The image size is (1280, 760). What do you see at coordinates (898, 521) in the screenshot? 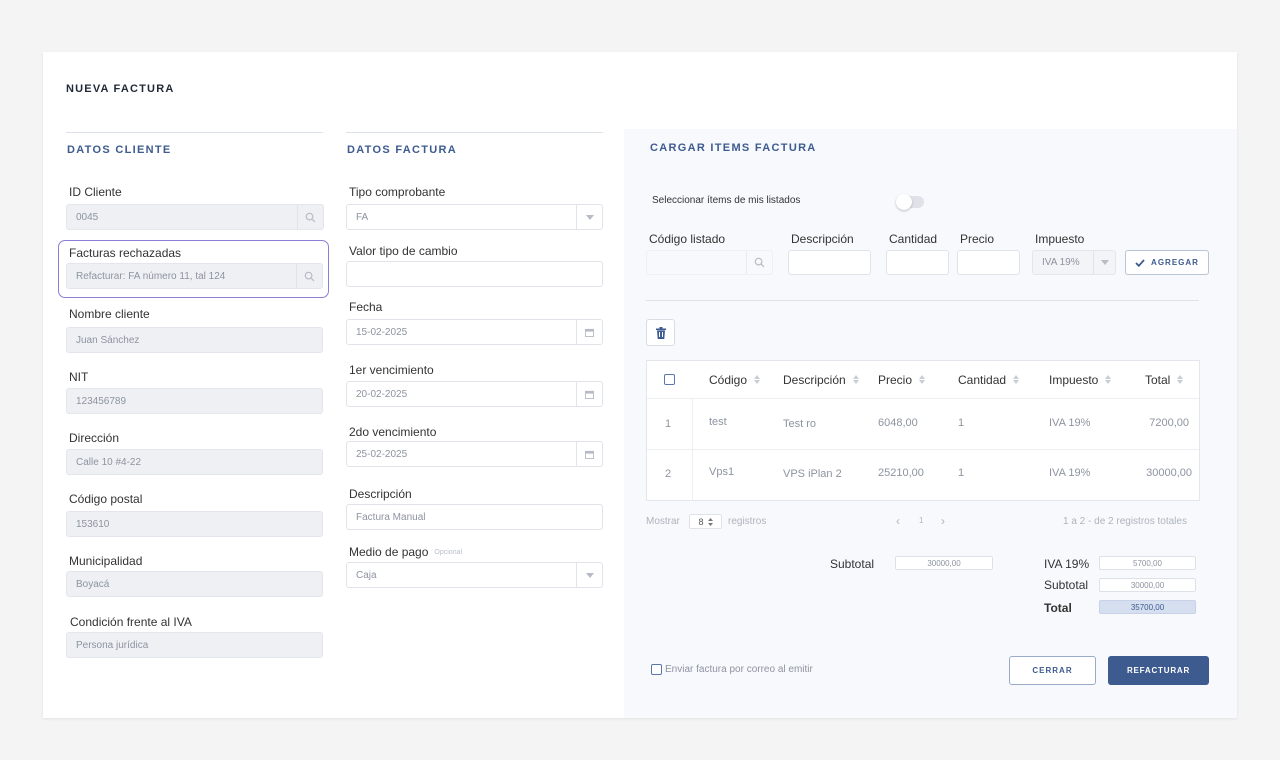
I see `prev-page-icon: ‹` at bounding box center [898, 521].